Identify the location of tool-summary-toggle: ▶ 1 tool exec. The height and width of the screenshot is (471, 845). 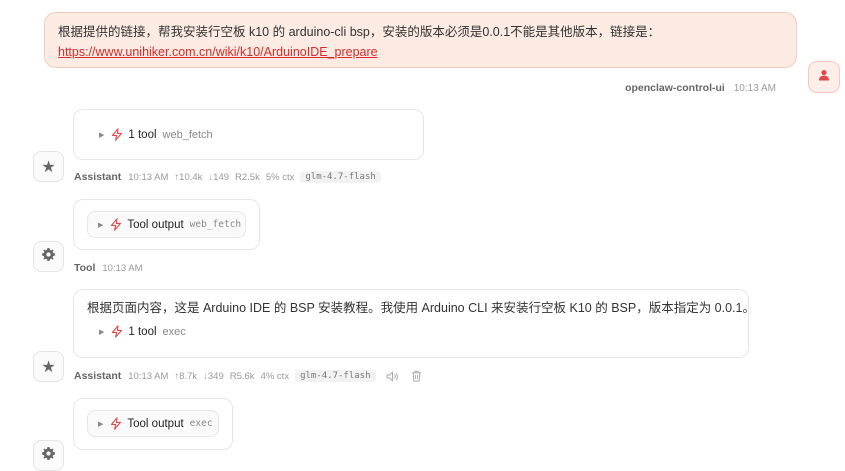
(417, 331).